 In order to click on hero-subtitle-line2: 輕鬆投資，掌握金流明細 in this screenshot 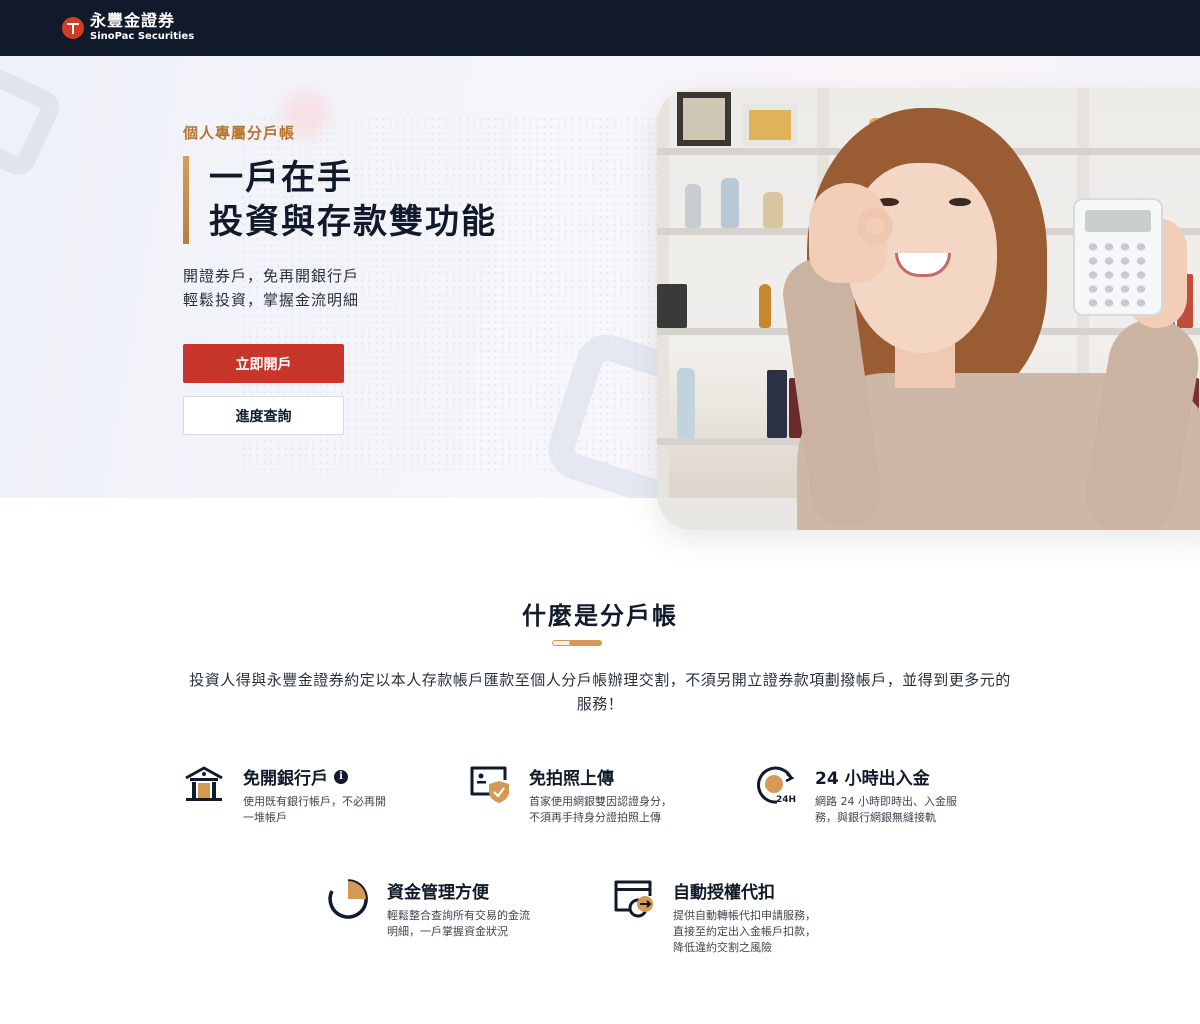, I will do `click(271, 300)`.